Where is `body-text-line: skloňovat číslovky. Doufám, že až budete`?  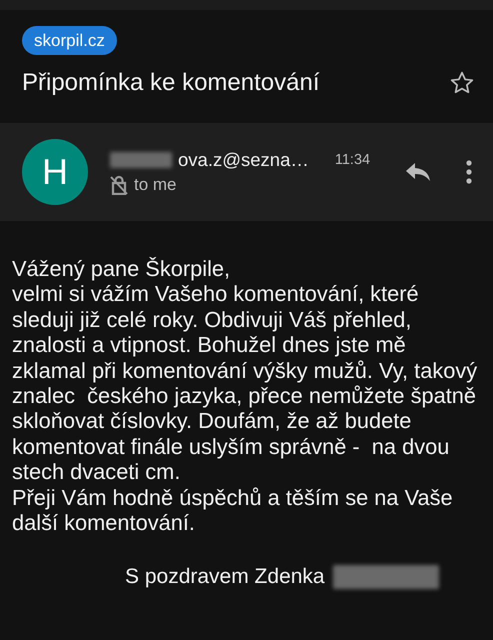 body-text-line: skloňovat číslovky. Doufám, že až budete is located at coordinates (212, 421).